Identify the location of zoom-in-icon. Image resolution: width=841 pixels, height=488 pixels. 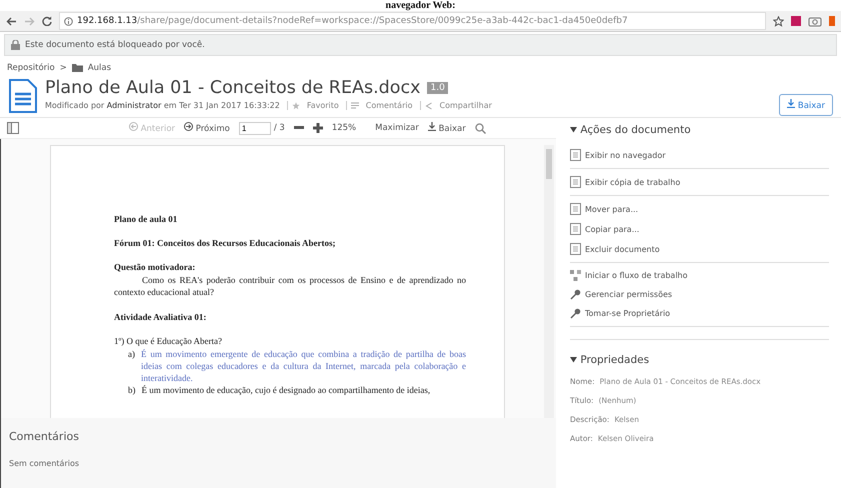
(317, 128).